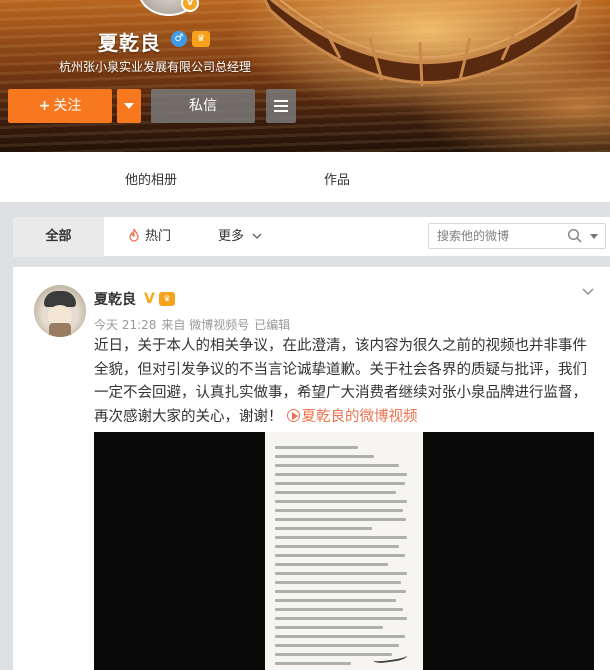  I want to click on post-meta: 今天 21:28 来自 微博视频号 已编辑, so click(192, 324).